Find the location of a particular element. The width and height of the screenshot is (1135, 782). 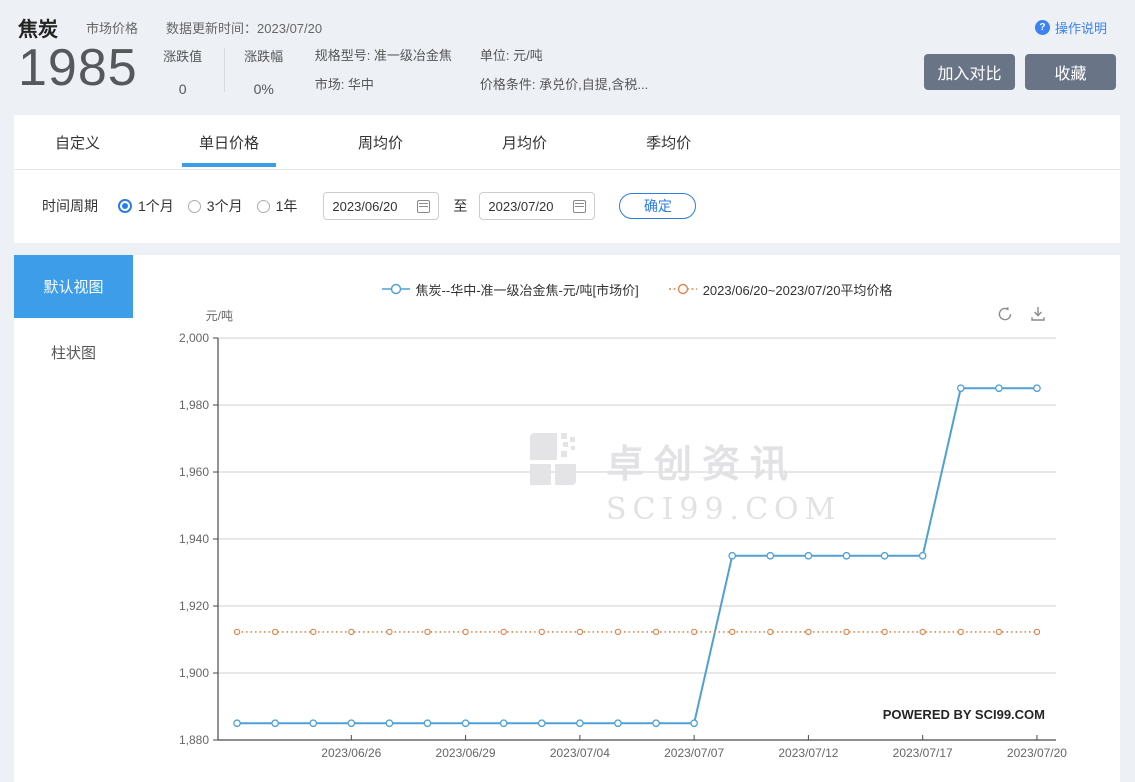

x-axis-tick-label: 2023/07/07 is located at coordinates (694, 753).